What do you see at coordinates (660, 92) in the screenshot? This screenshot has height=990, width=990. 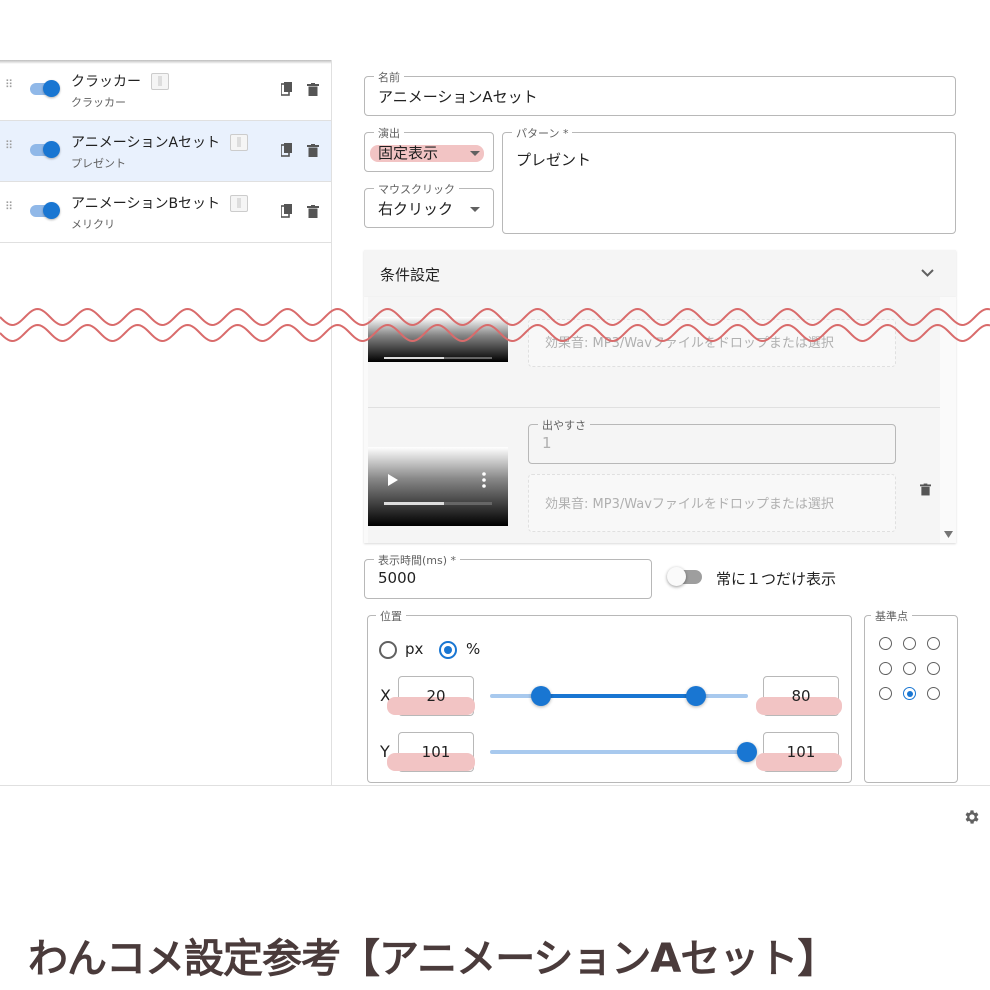 I see `name-field: 名前 アニメーションAセット` at bounding box center [660, 92].